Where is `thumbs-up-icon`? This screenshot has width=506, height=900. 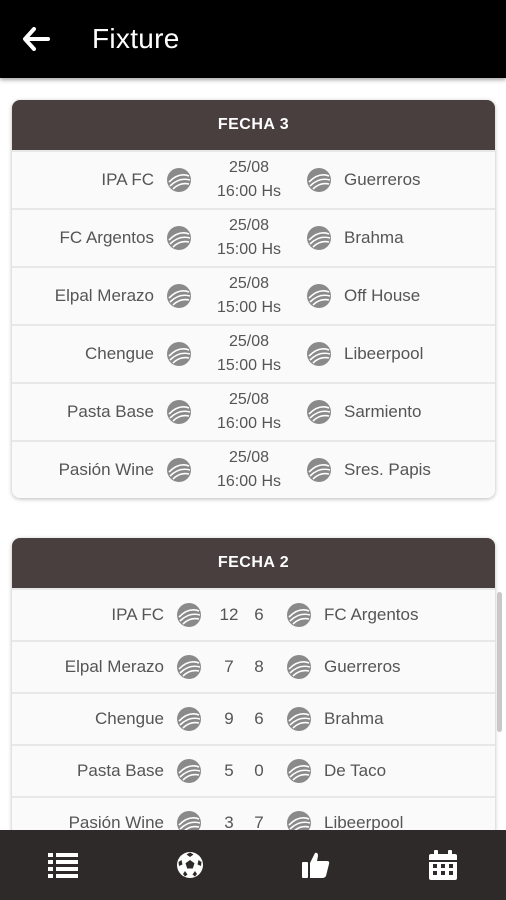 thumbs-up-icon is located at coordinates (316, 865).